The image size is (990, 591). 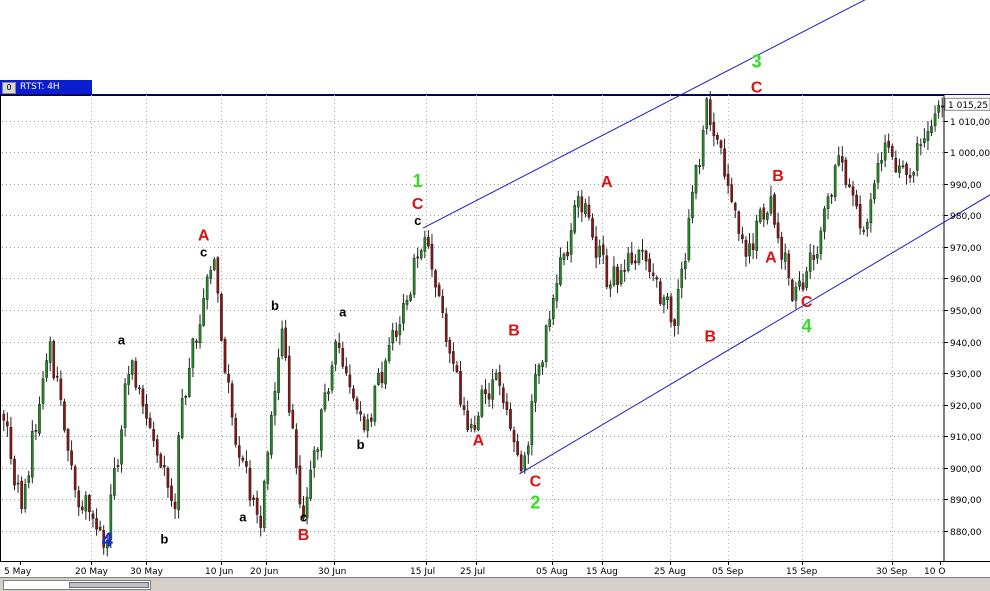 What do you see at coordinates (966, 186) in the screenshot?
I see `y-tick-label: 990,00` at bounding box center [966, 186].